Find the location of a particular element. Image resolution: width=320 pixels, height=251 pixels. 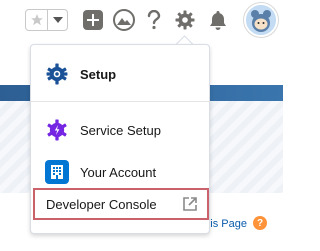

favorites-group is located at coordinates (46, 20).